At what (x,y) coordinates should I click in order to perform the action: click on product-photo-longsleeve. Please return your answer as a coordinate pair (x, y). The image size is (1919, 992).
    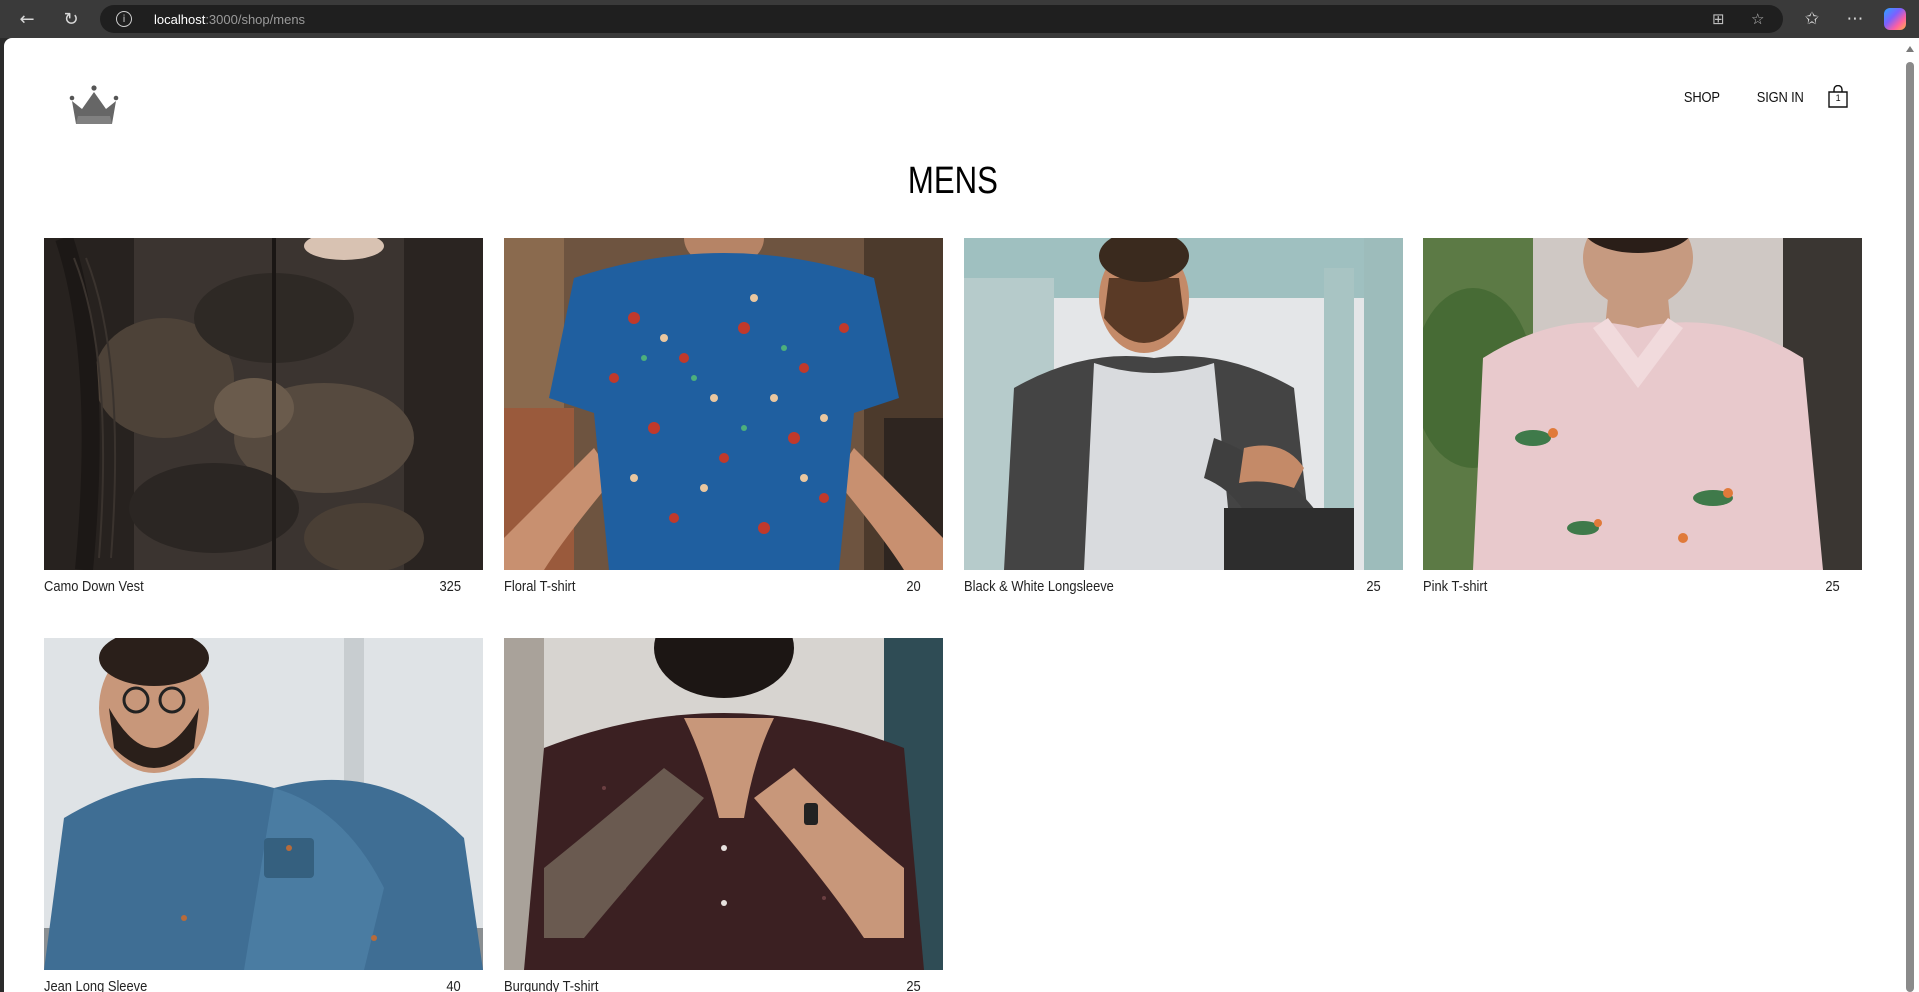
    Looking at the image, I should click on (1183, 404).